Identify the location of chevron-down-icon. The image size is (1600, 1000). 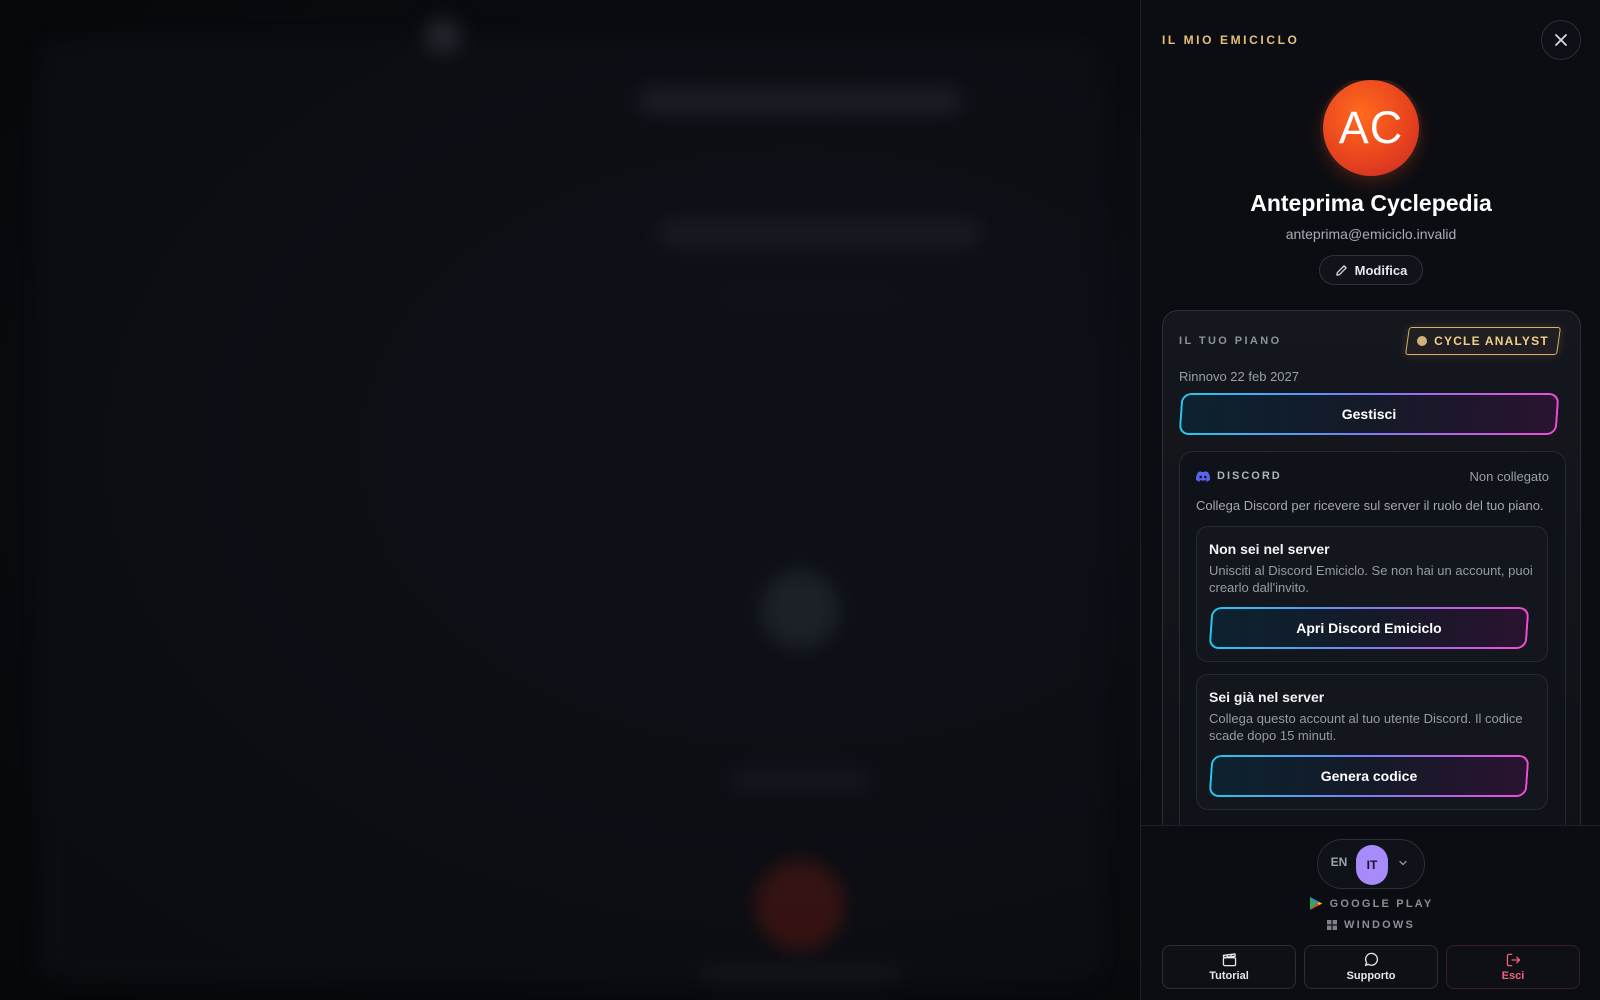
(1403, 863).